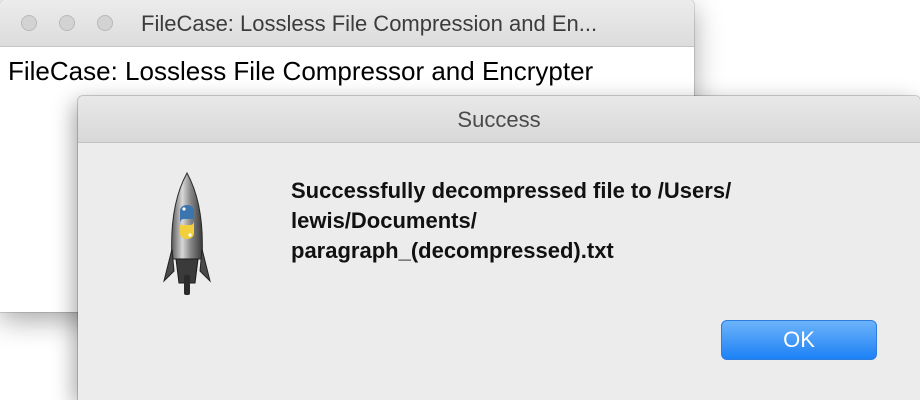 The image size is (920, 400). Describe the element at coordinates (105, 23) in the screenshot. I see `zoom-window-button` at that location.